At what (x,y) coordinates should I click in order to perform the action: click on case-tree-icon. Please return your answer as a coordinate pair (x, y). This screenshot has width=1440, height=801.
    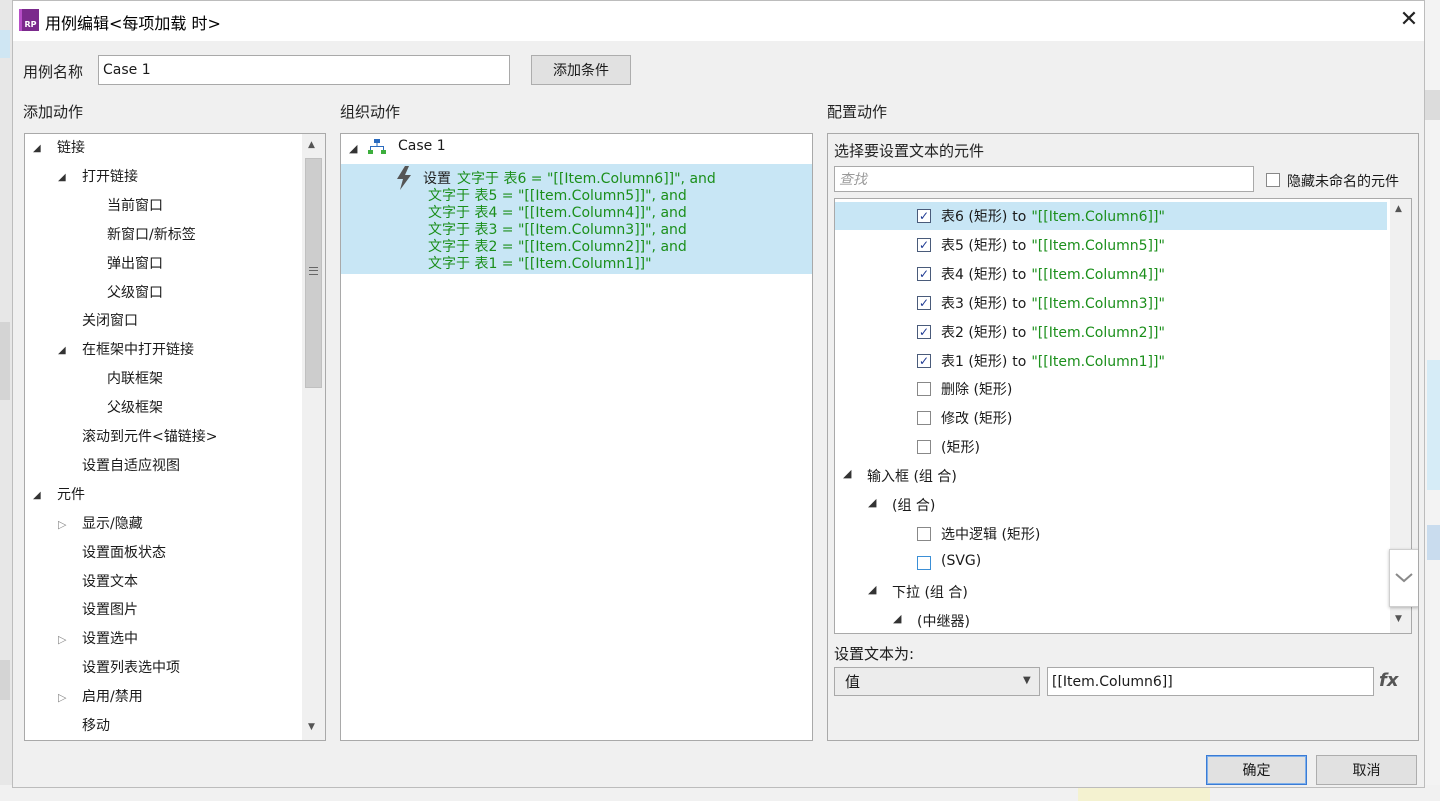
    Looking at the image, I should click on (377, 147).